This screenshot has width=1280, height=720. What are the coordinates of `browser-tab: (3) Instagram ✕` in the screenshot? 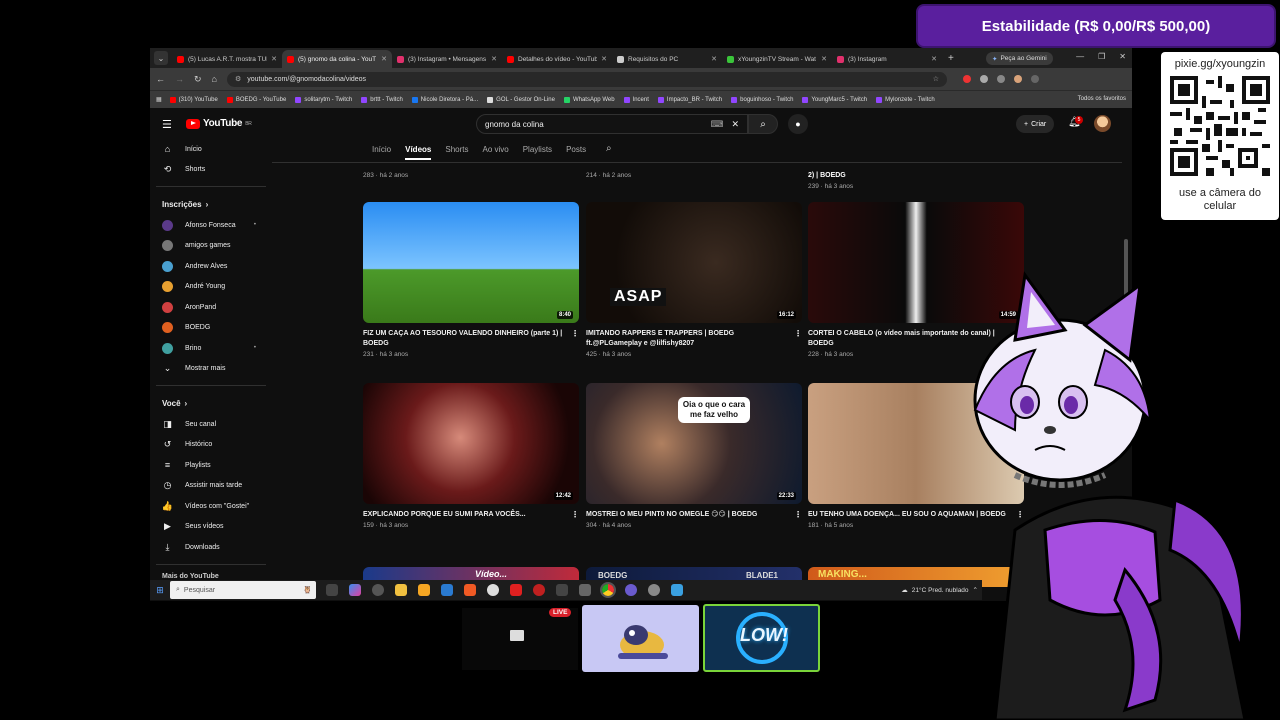 It's located at (887, 59).